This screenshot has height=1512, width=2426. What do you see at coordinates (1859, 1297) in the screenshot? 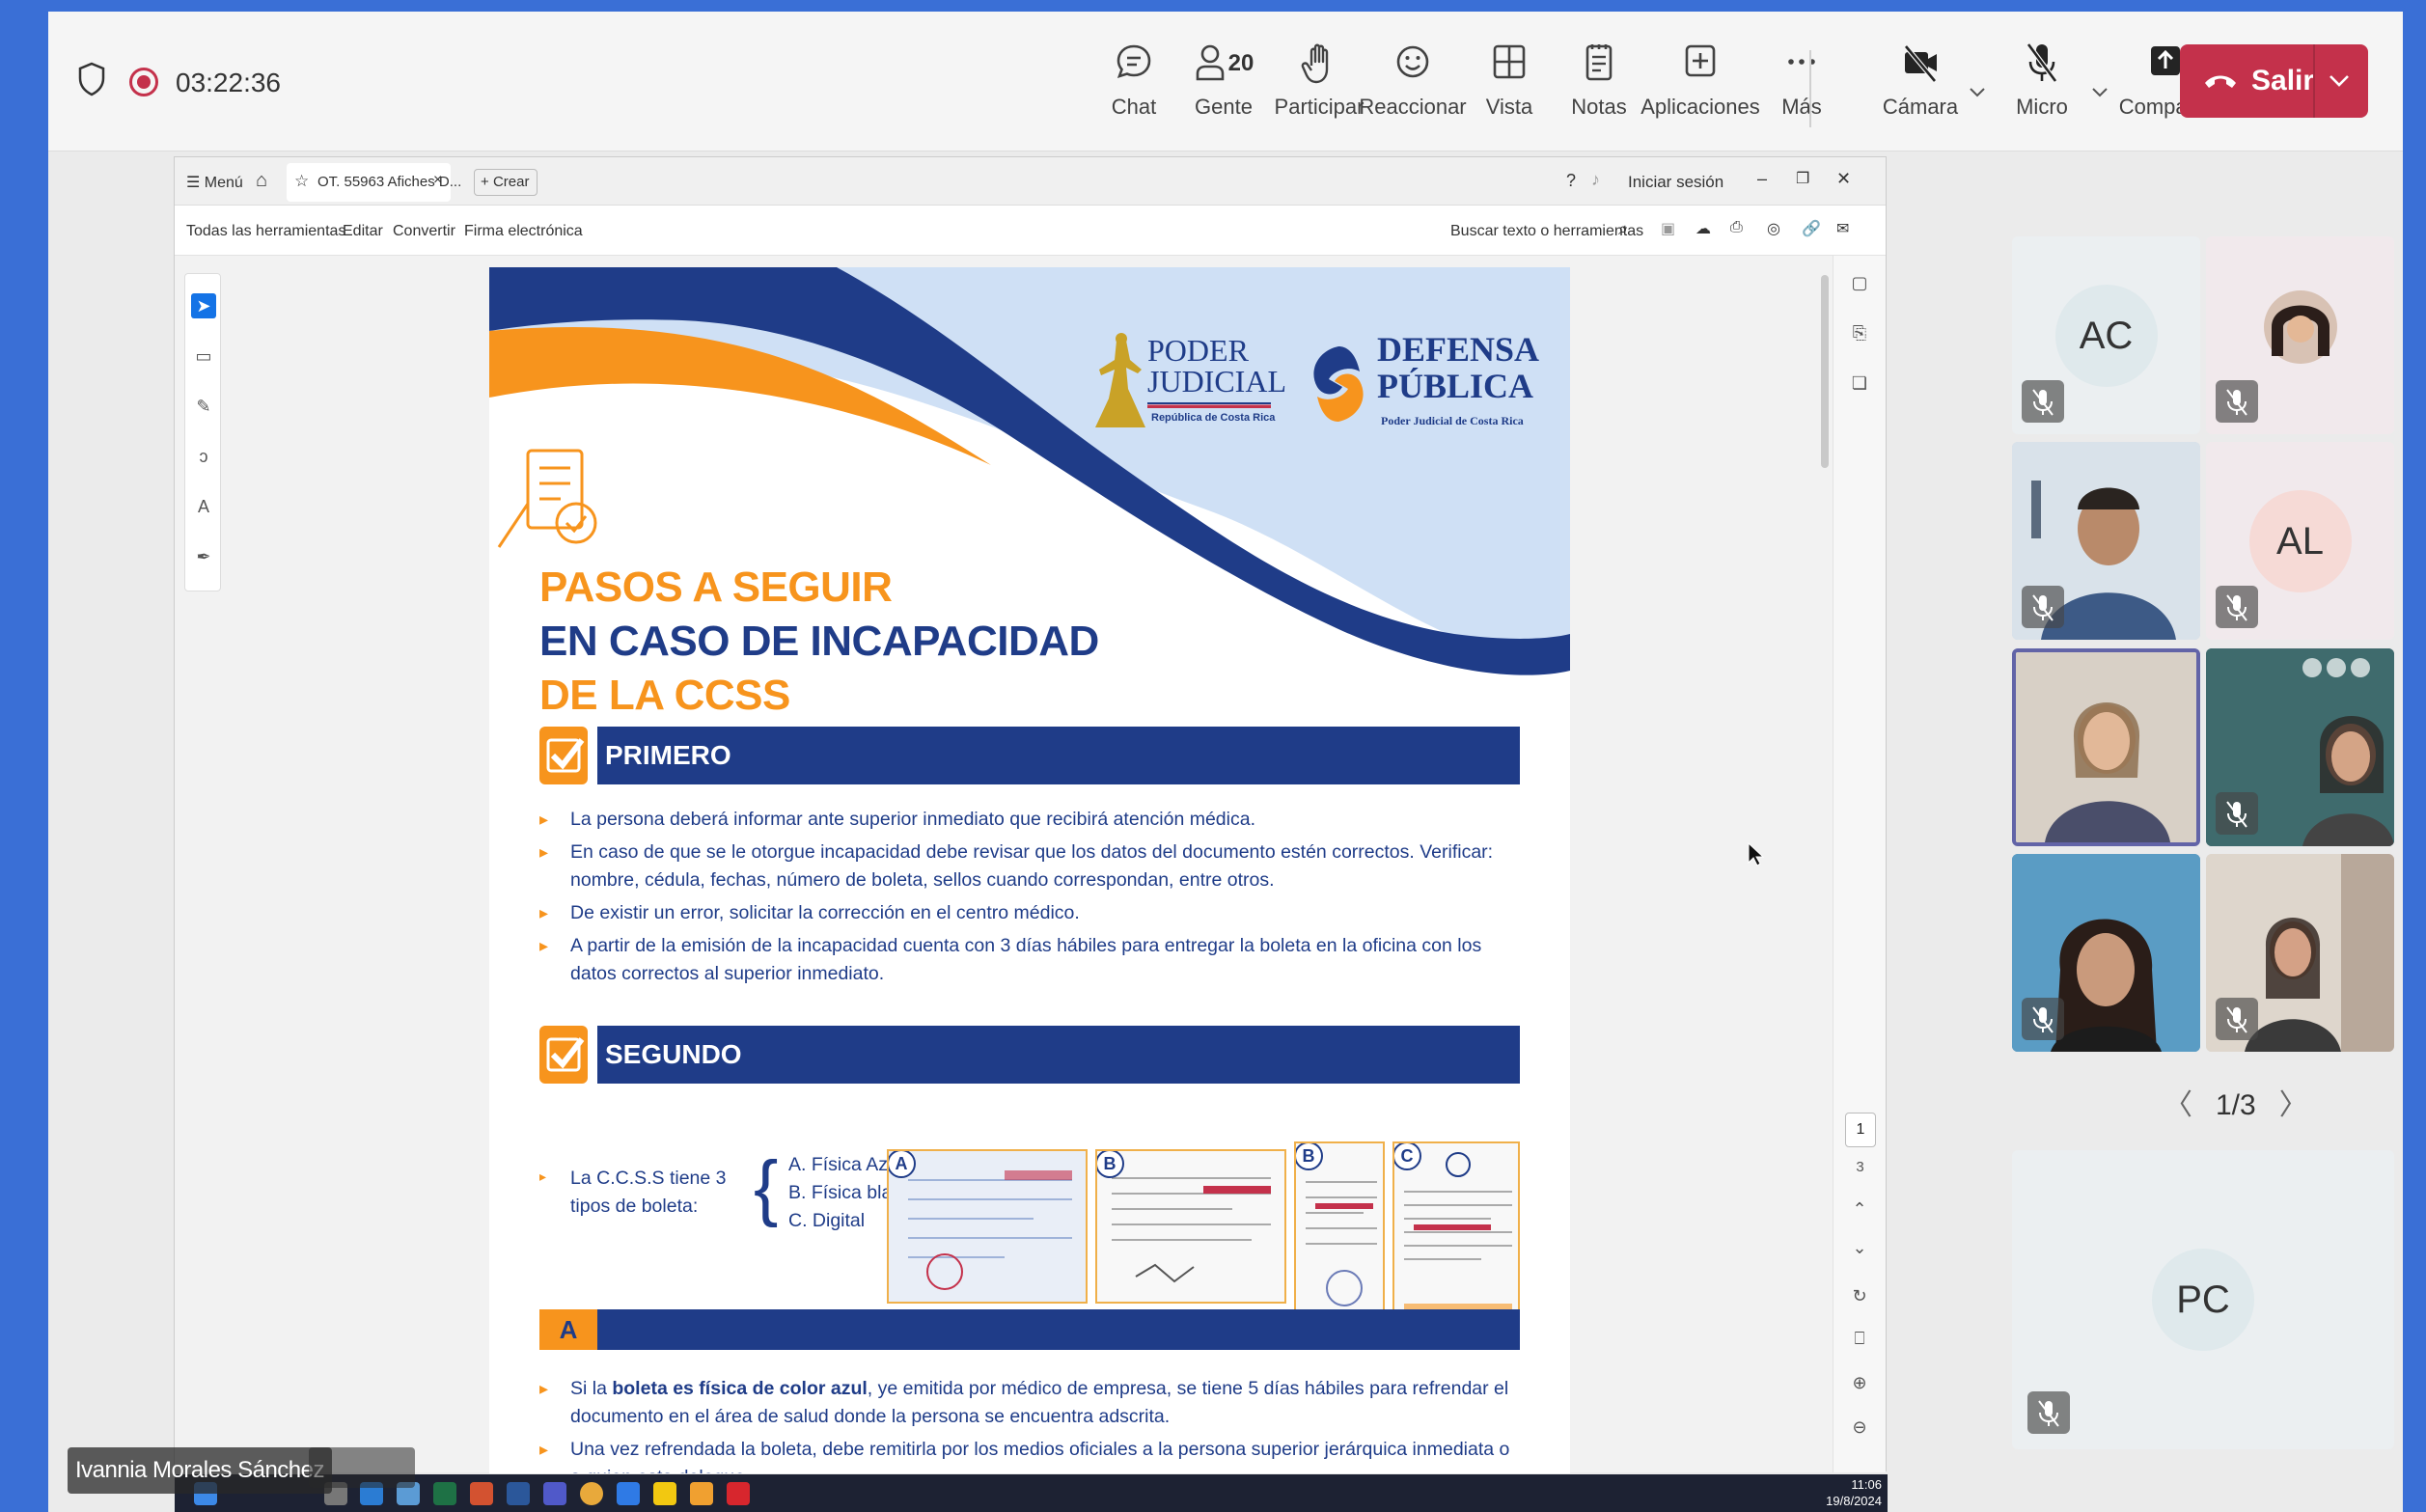
I see `rotate-icon: ↻` at bounding box center [1859, 1297].